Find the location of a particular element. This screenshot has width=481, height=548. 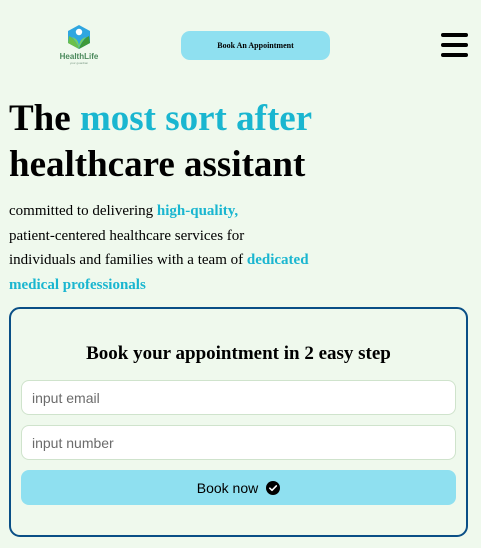

healthlife-logo-icon is located at coordinates (79, 37).